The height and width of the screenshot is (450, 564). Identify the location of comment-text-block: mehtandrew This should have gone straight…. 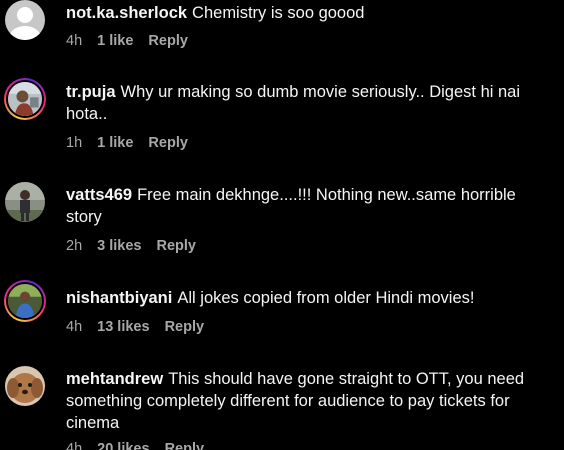
(301, 401).